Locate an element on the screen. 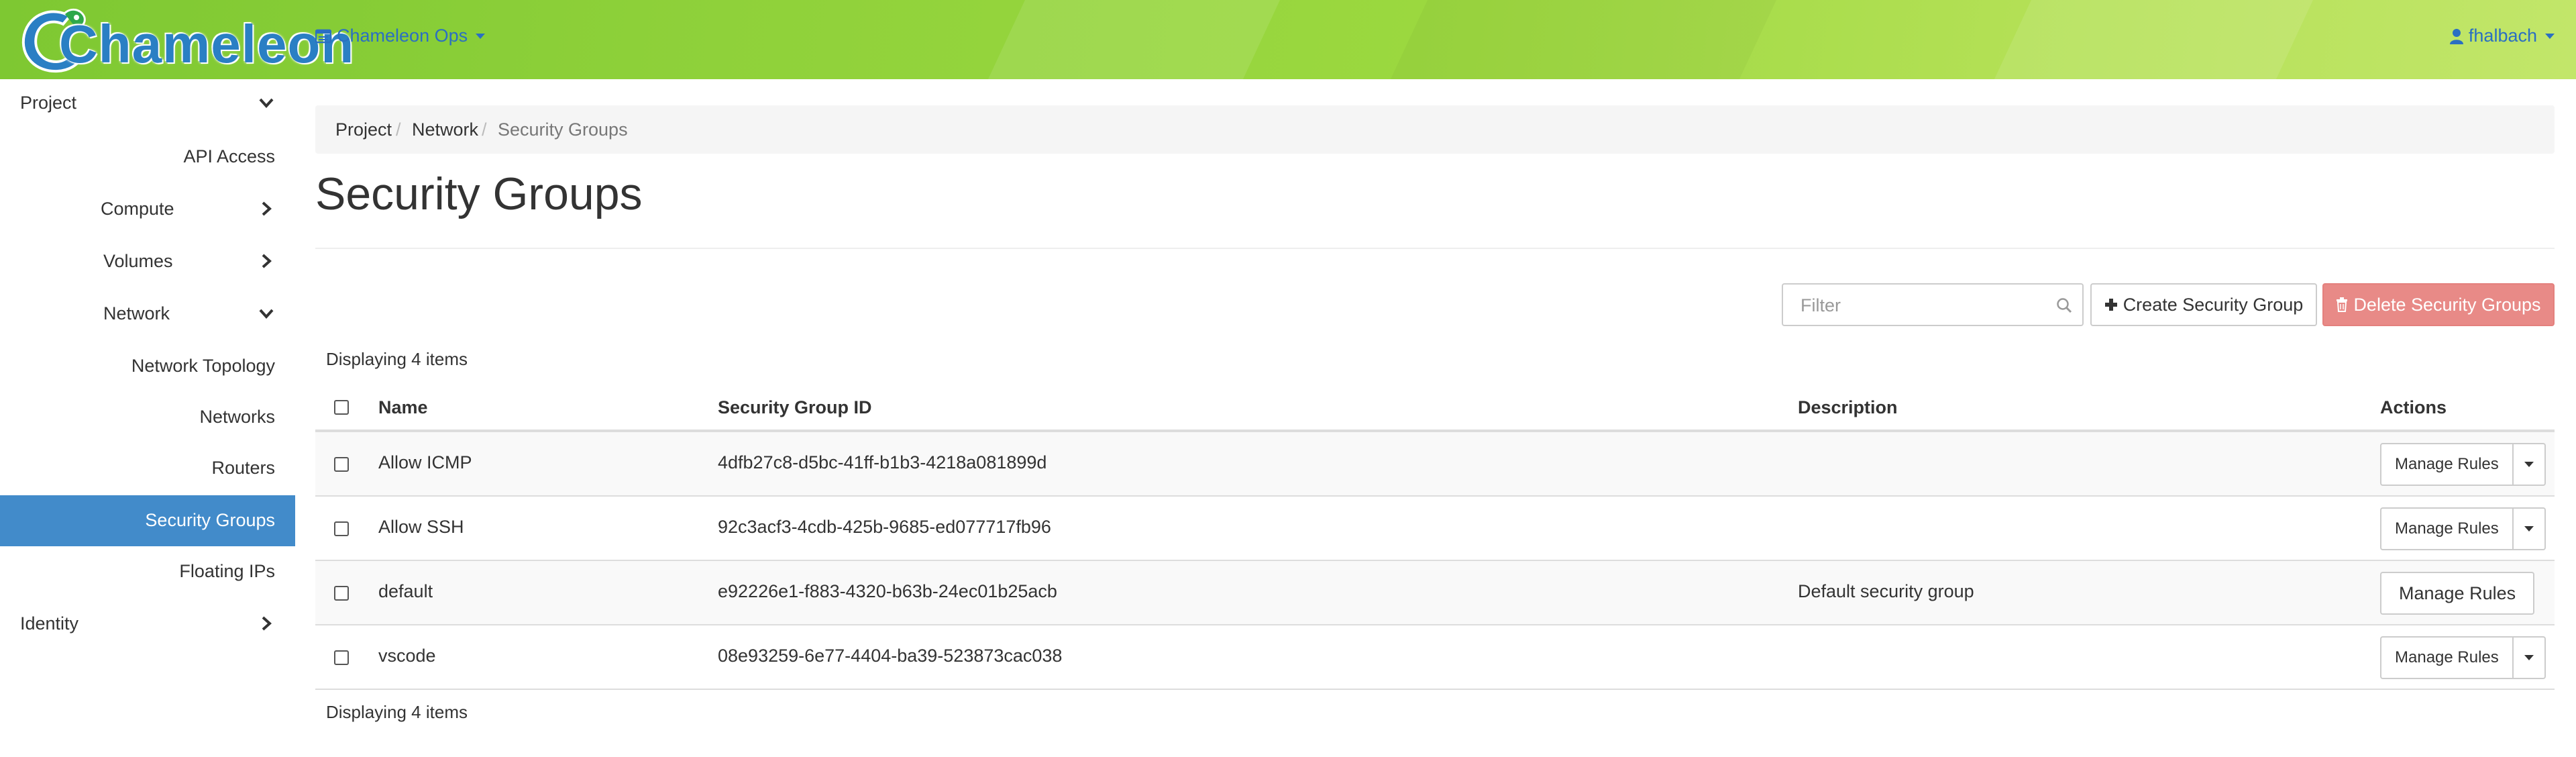  filter-field is located at coordinates (1933, 304).